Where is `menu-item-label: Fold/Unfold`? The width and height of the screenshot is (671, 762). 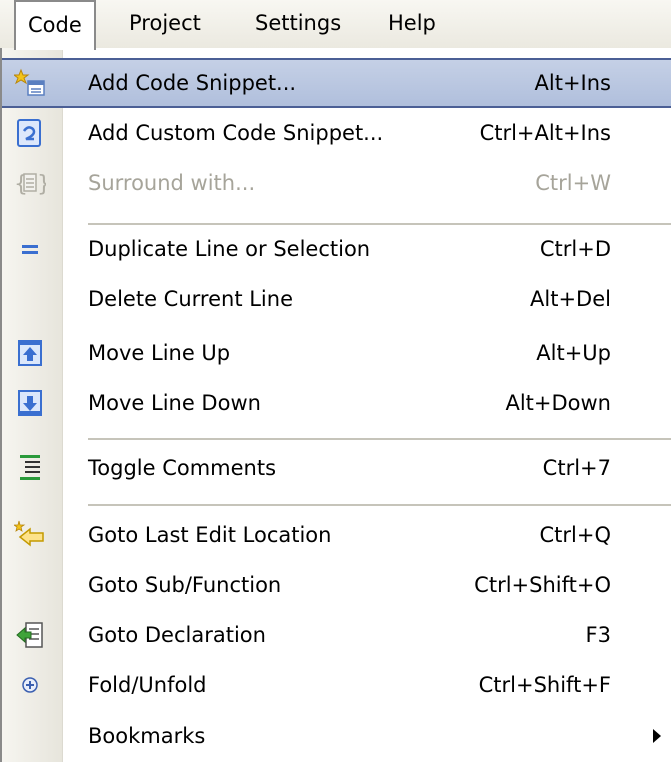 menu-item-label: Fold/Unfold is located at coordinates (147, 685).